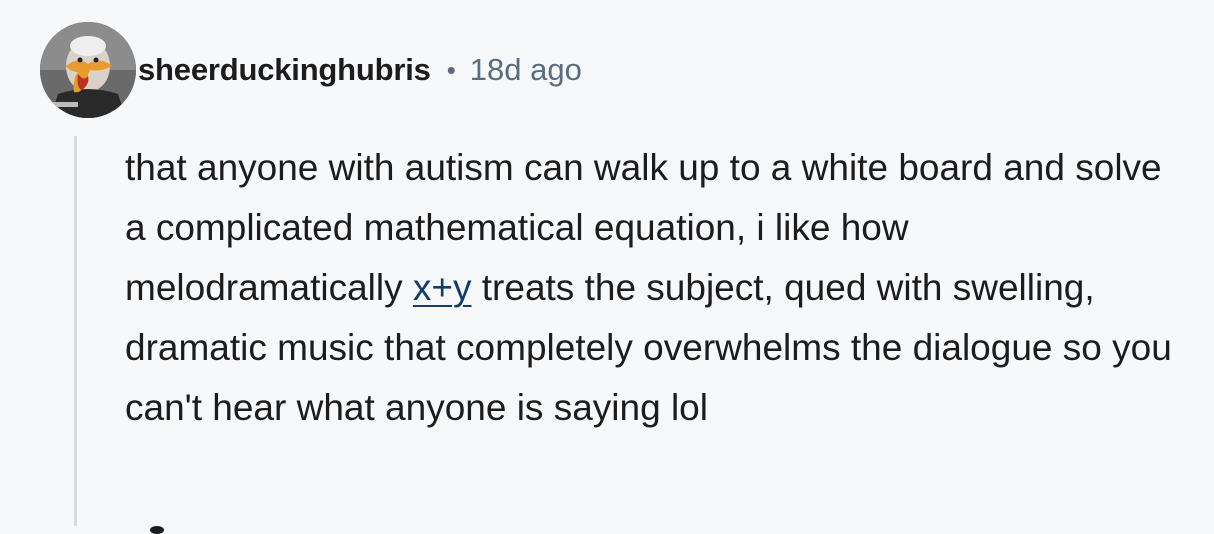  Describe the element at coordinates (75, 331) in the screenshot. I see `thread-collapse-line` at that location.